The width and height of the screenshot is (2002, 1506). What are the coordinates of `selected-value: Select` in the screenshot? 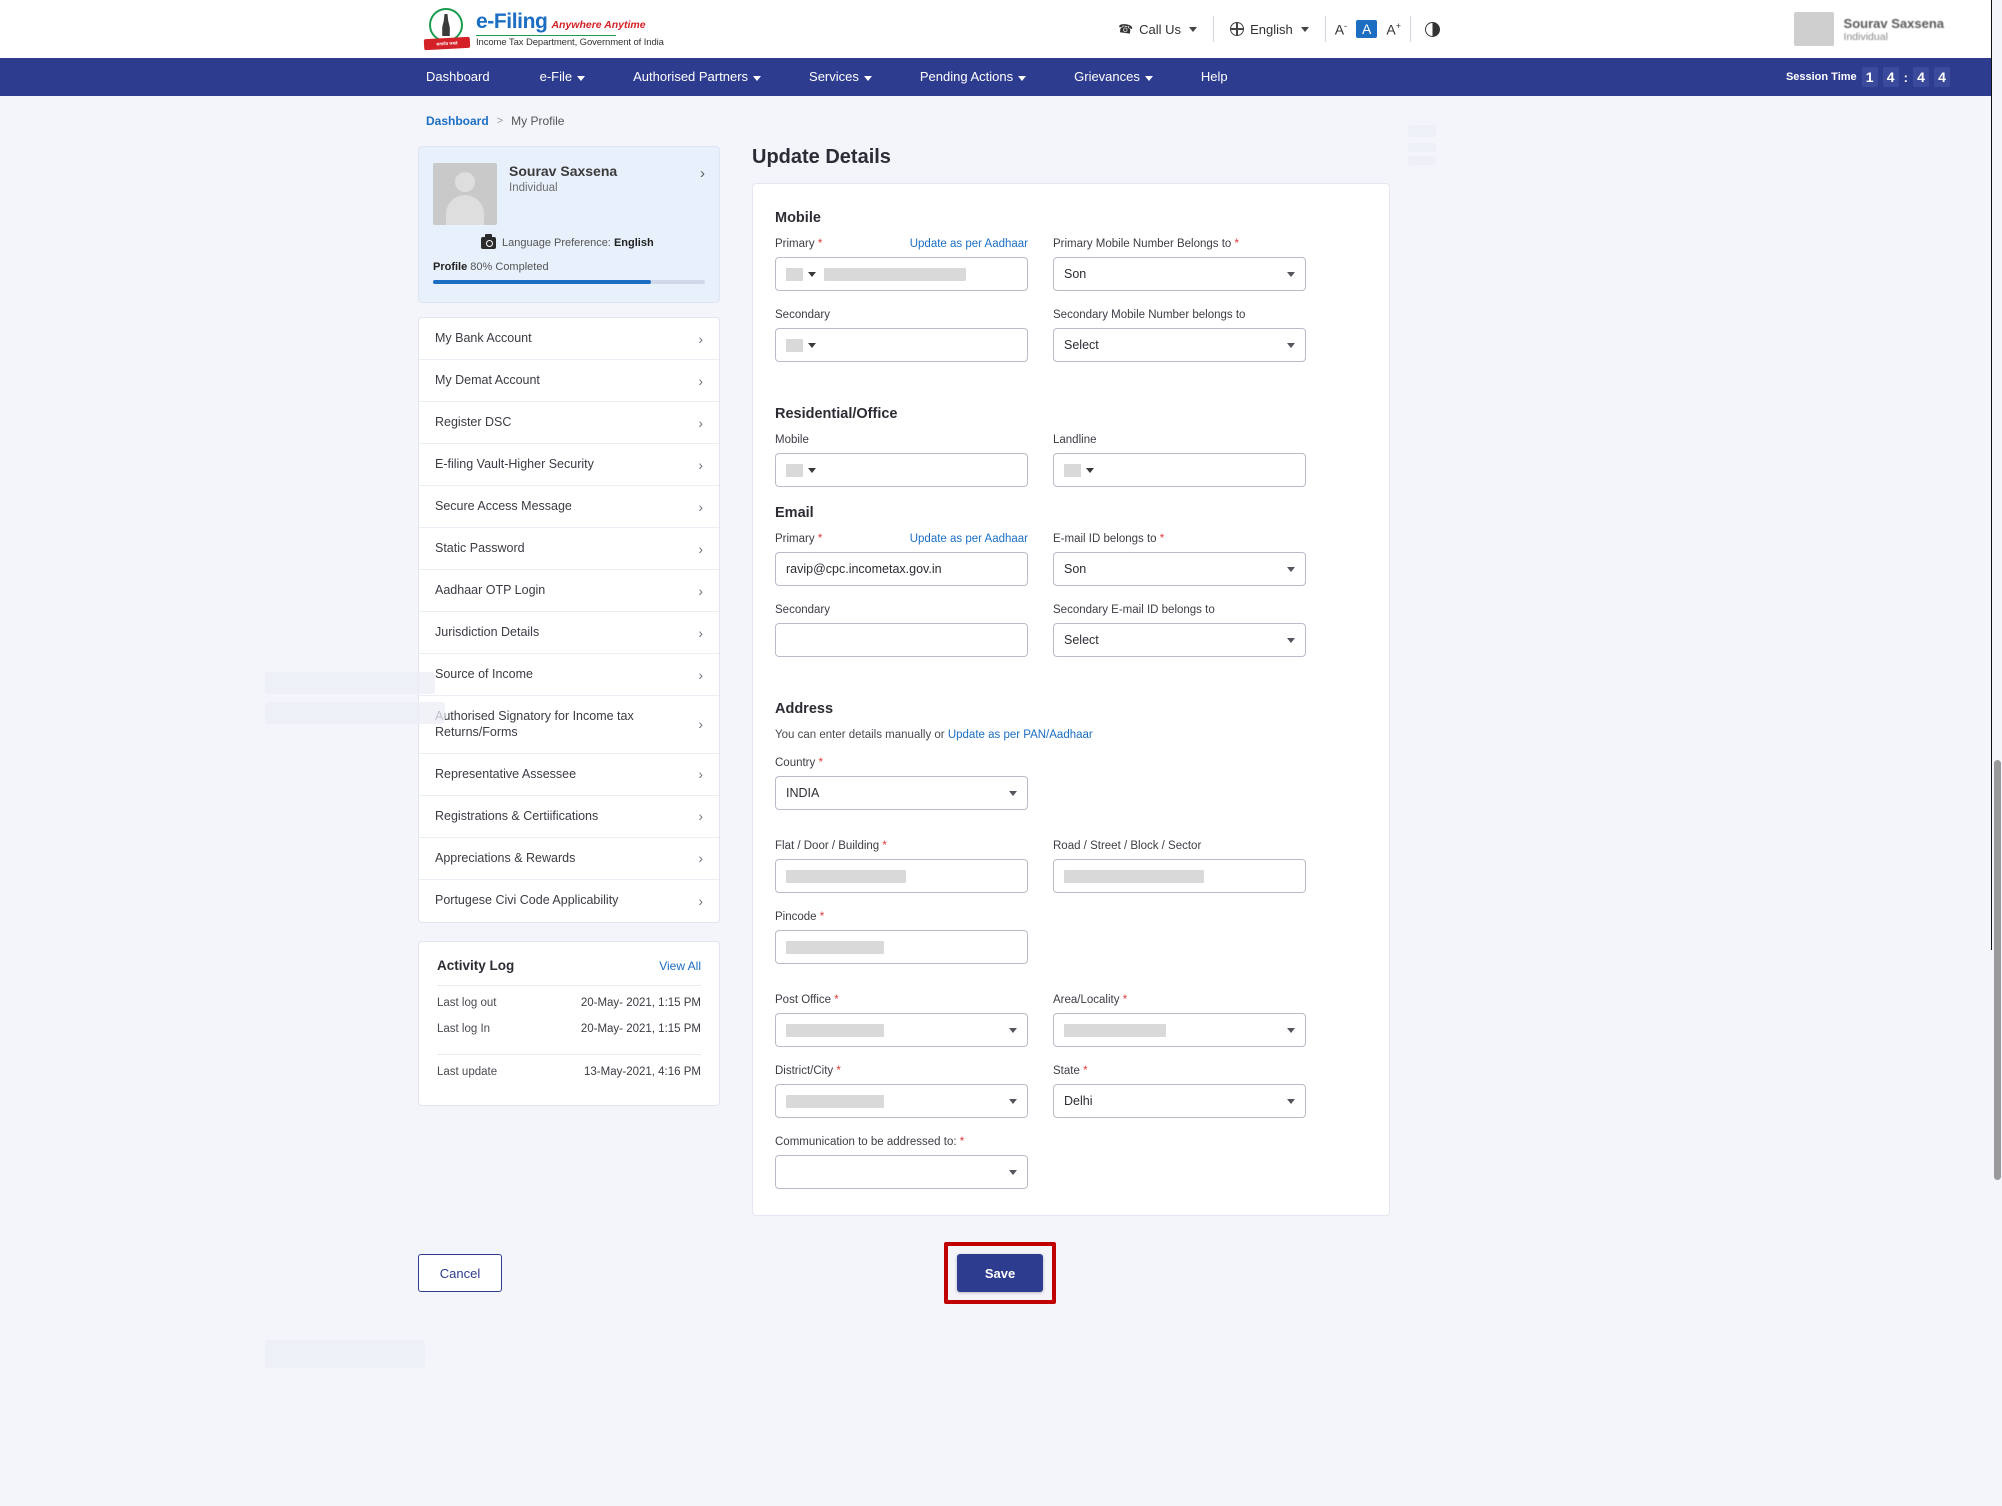 It's located at (1081, 640).